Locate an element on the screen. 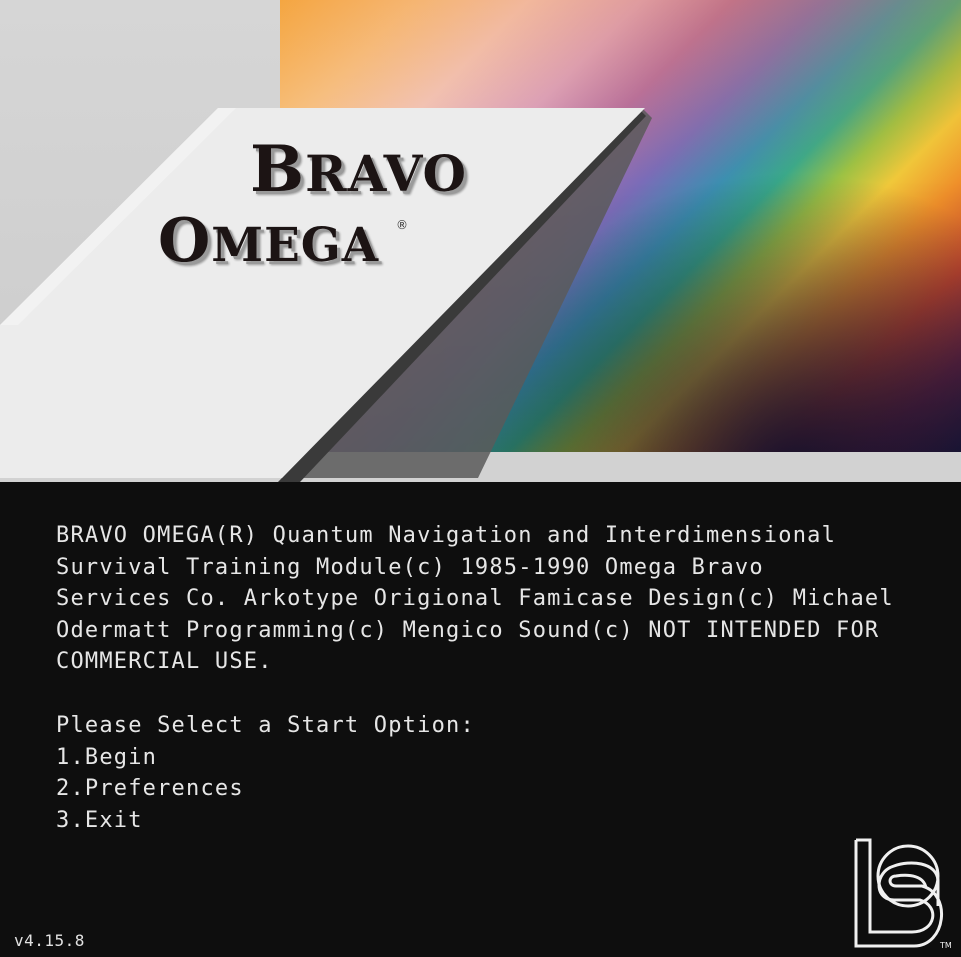 This screenshot has width=961, height=957. menu-option-preferences: 2.Preferences is located at coordinates (496, 789).